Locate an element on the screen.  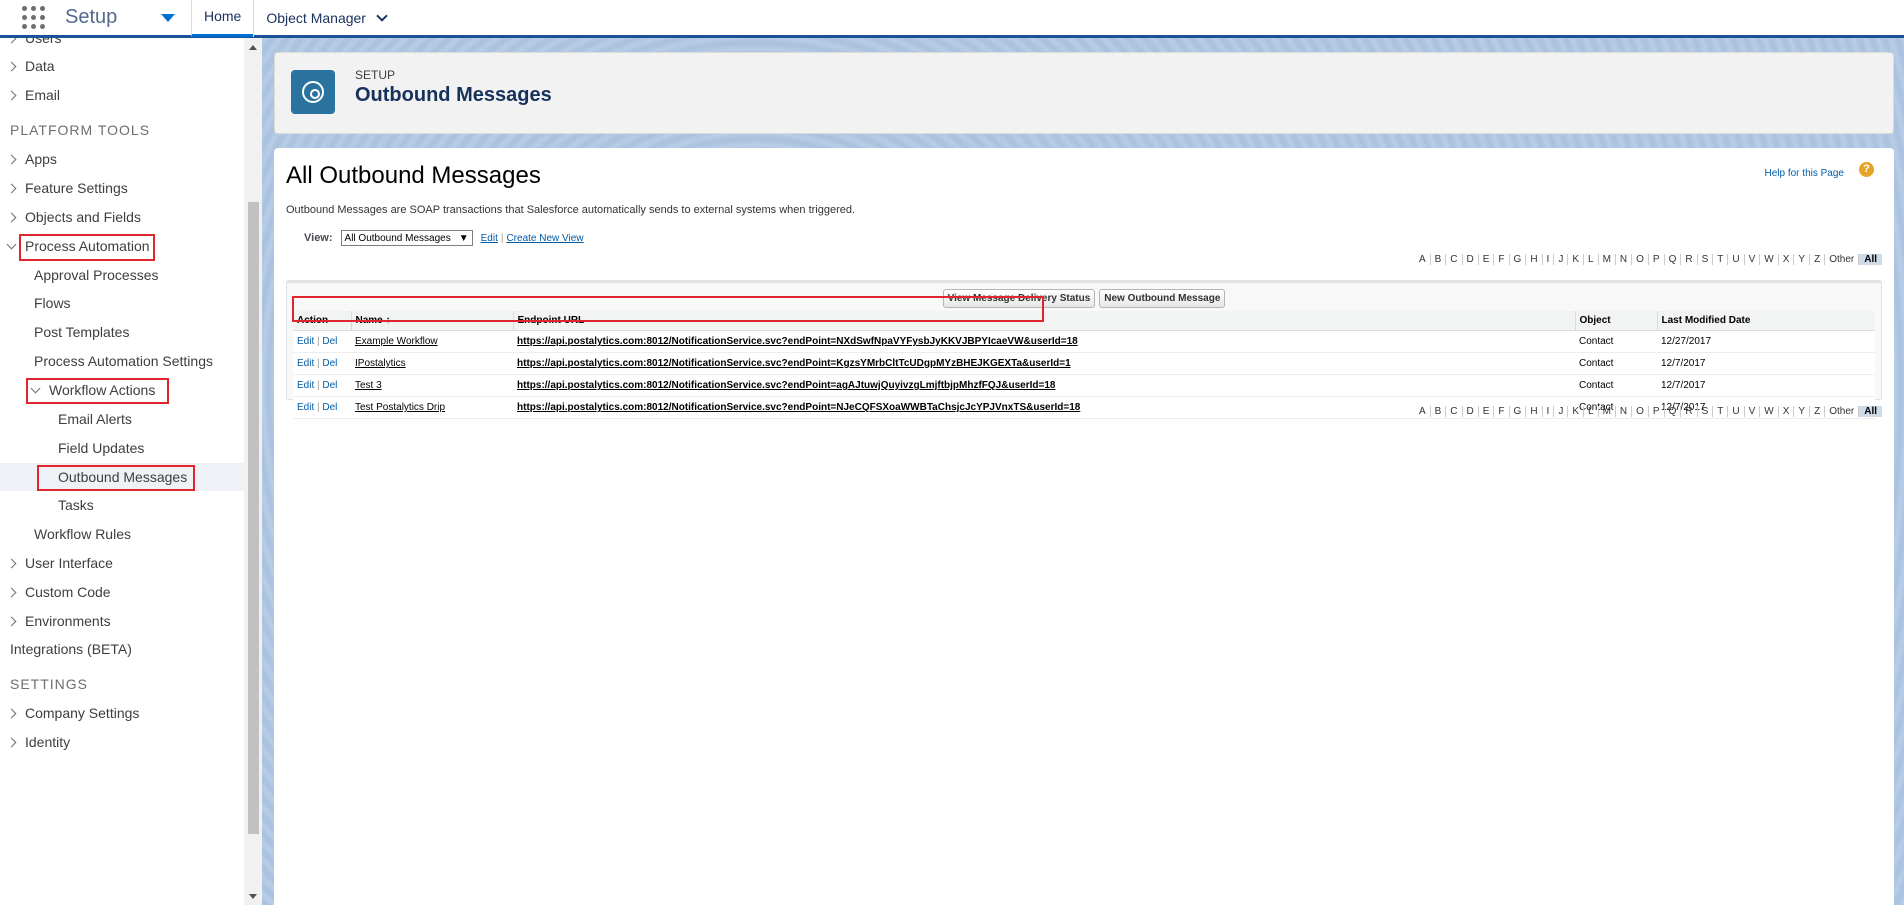
sidebar-item-workflow-rules: Workflow Rules is located at coordinates (122, 534).